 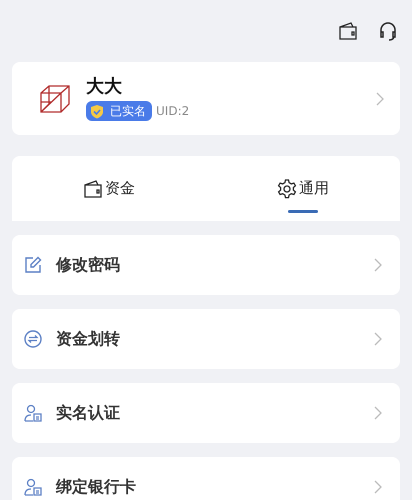 I want to click on tab: 通用, so click(x=303, y=188).